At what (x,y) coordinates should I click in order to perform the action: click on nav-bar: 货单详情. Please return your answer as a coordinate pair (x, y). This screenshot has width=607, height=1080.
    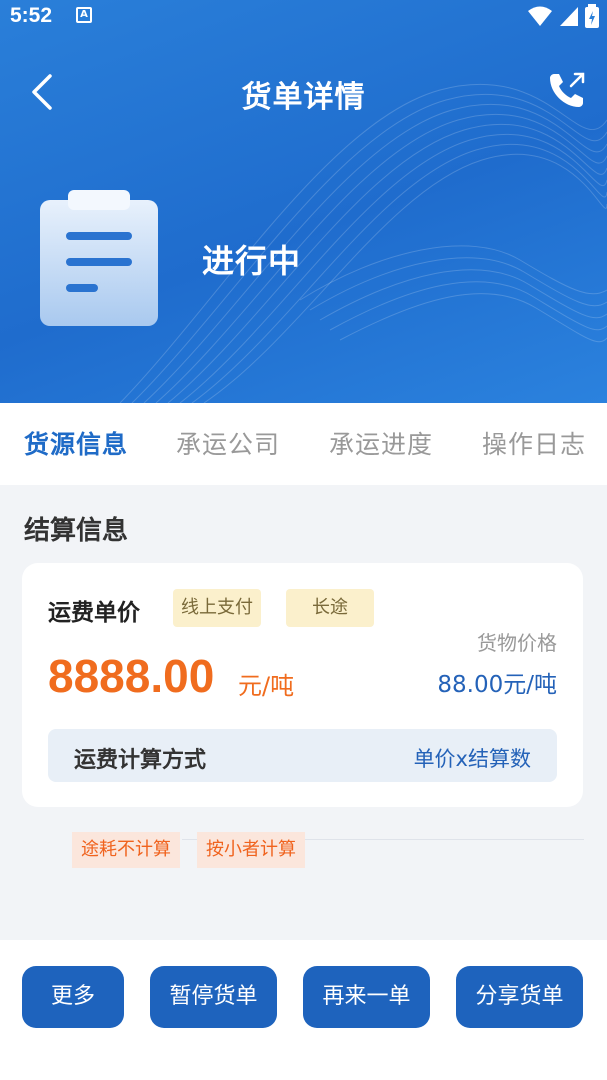
    Looking at the image, I should click on (303, 92).